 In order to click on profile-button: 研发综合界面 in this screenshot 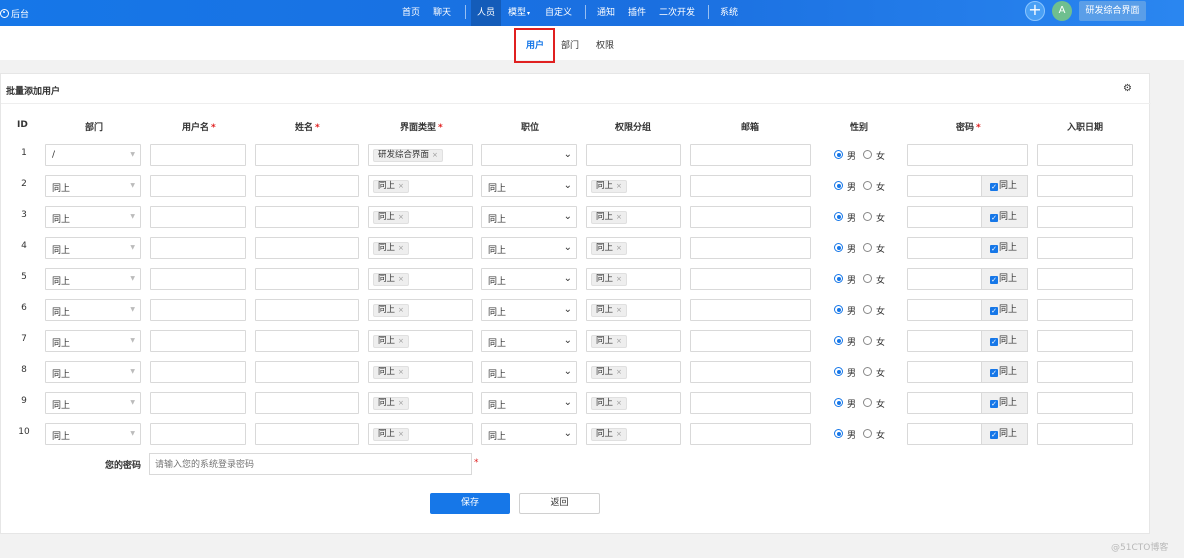, I will do `click(1112, 11)`.